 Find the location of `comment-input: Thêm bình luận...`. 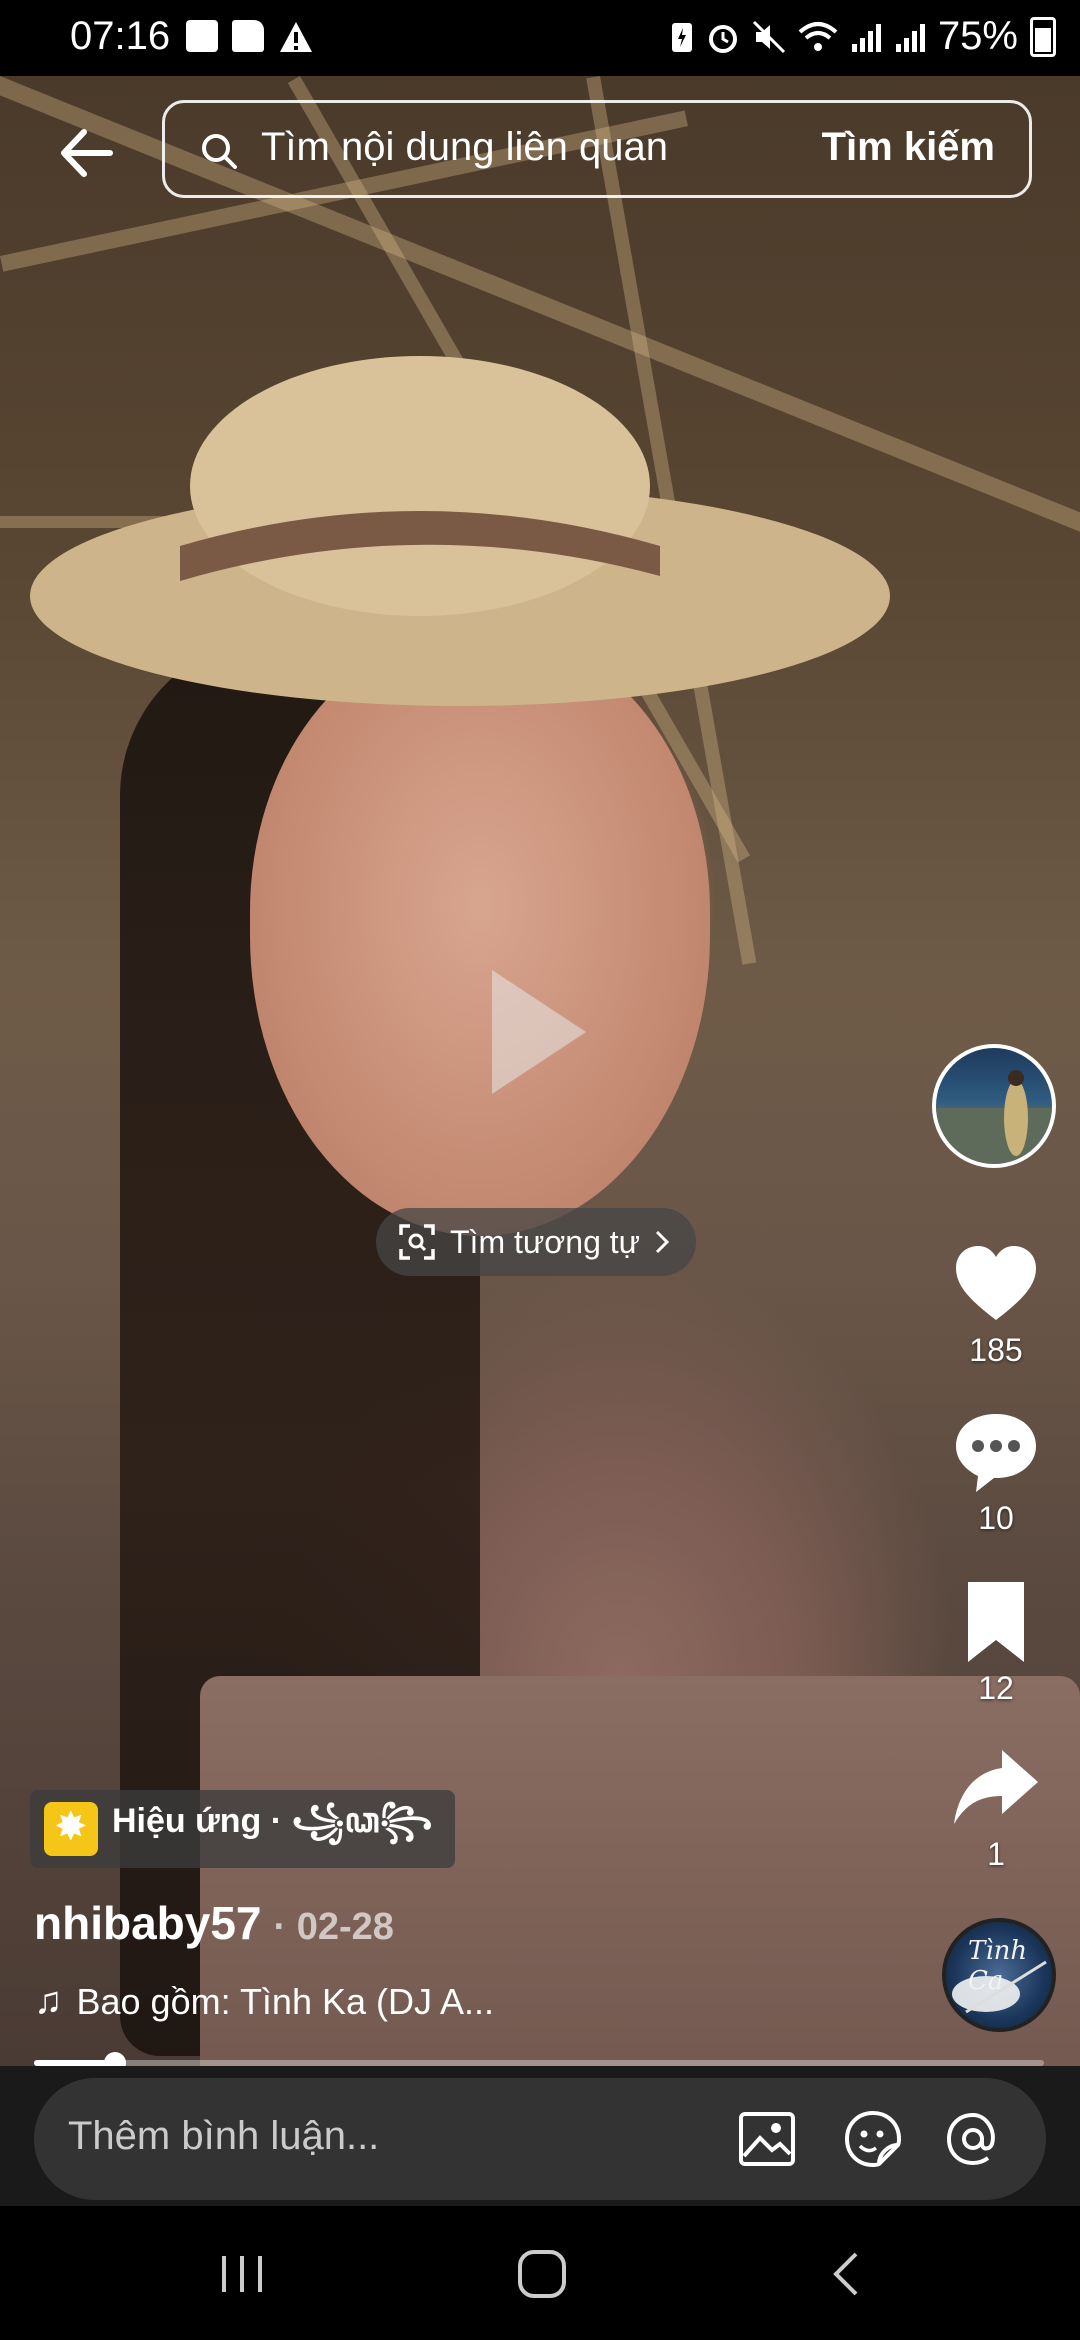

comment-input: Thêm bình luận... is located at coordinates (540, 2139).